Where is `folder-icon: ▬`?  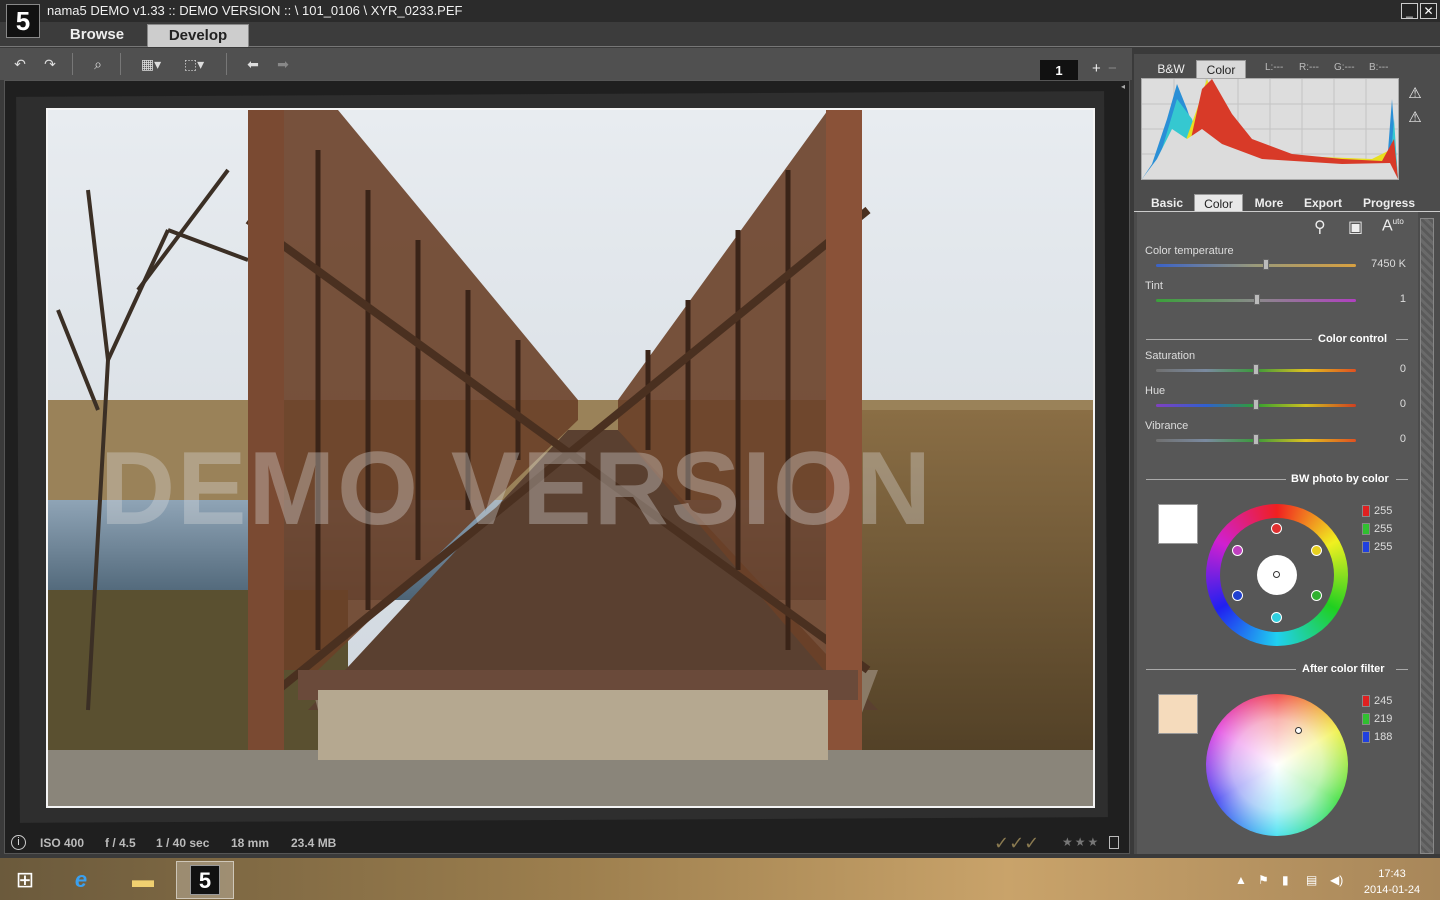
folder-icon: ▬ is located at coordinates (143, 879).